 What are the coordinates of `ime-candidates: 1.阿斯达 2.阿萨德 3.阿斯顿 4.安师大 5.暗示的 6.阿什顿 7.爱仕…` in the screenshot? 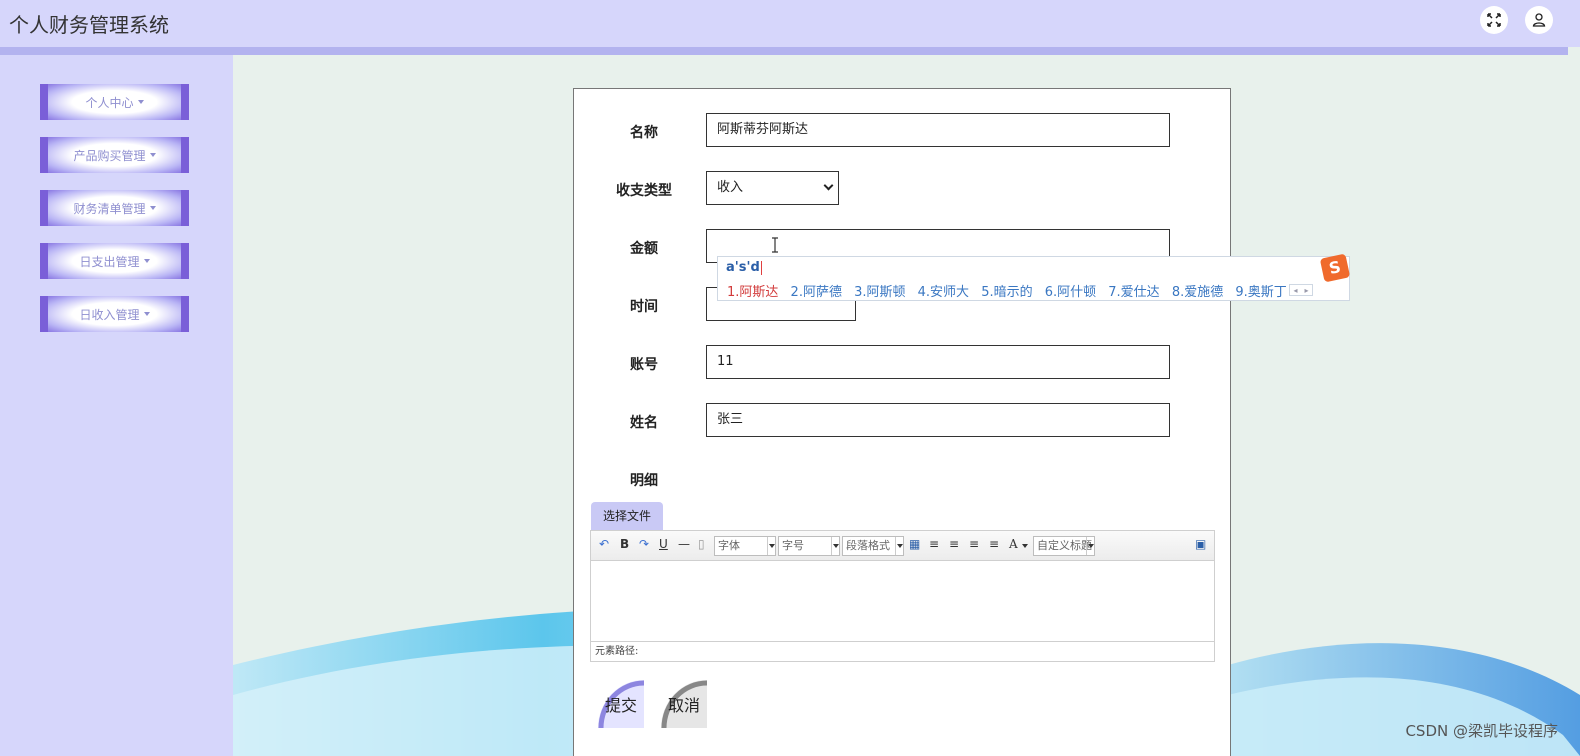 It's located at (1011, 290).